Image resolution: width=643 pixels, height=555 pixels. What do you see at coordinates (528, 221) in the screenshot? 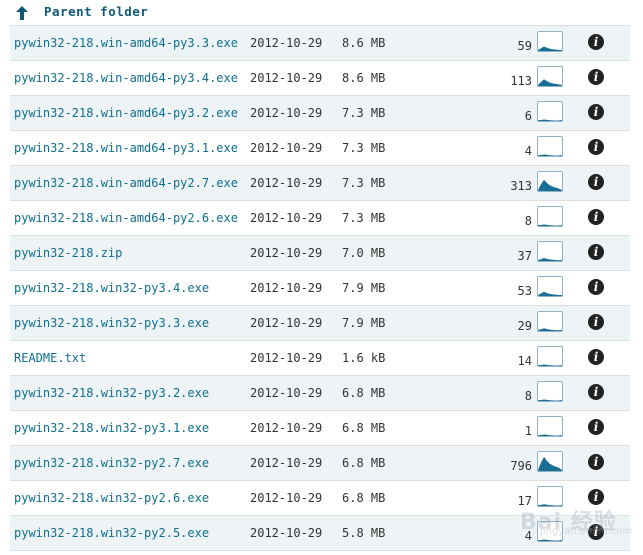
I see `download-count: 8` at bounding box center [528, 221].